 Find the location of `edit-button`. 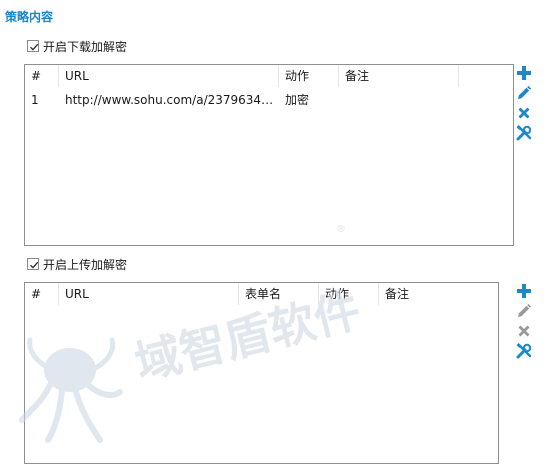

edit-button is located at coordinates (524, 93).